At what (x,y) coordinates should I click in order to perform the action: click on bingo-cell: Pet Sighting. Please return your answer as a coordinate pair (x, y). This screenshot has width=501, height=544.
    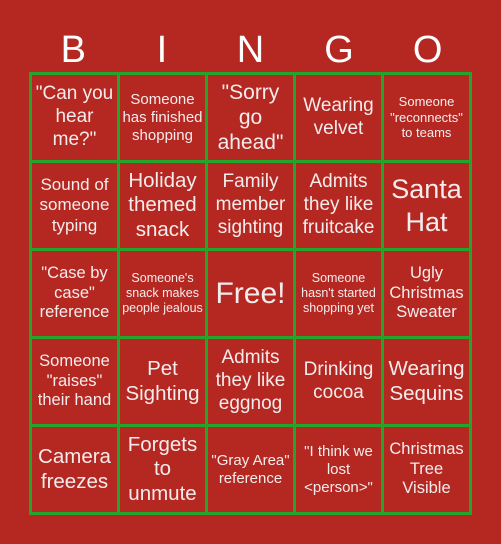
    Looking at the image, I should click on (162, 381).